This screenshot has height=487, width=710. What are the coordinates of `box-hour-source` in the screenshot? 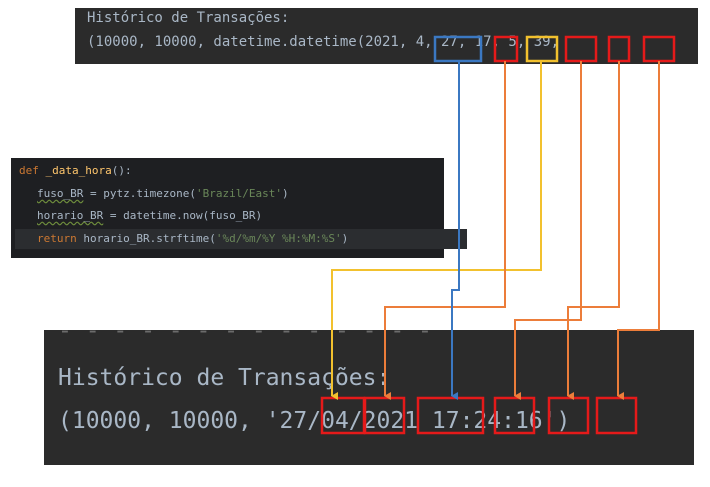 It's located at (581, 49).